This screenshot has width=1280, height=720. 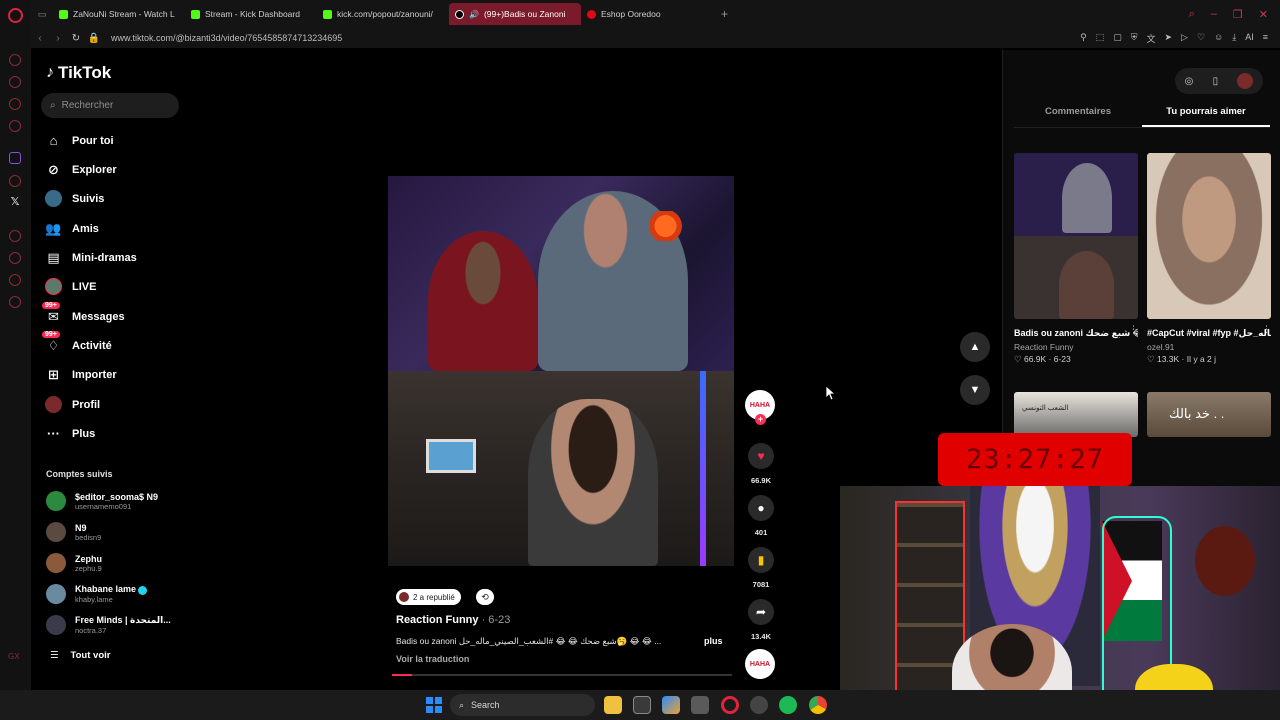 I want to click on opera-logo-icon, so click(x=15, y=15).